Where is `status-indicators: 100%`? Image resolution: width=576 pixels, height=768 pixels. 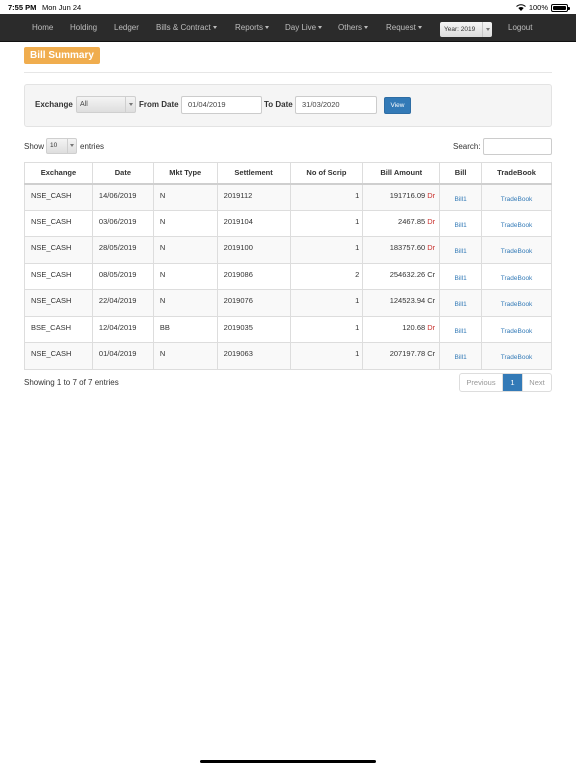
status-indicators: 100% is located at coordinates (542, 7).